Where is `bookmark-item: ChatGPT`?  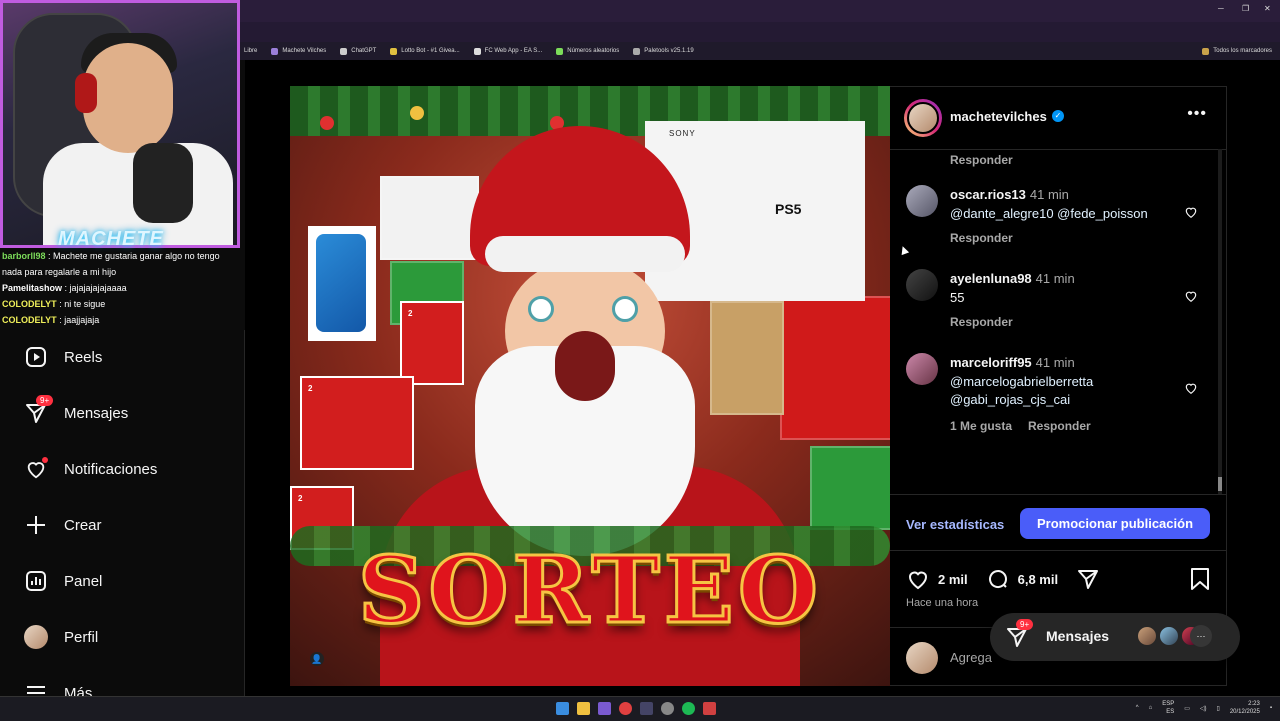 bookmark-item: ChatGPT is located at coordinates (358, 51).